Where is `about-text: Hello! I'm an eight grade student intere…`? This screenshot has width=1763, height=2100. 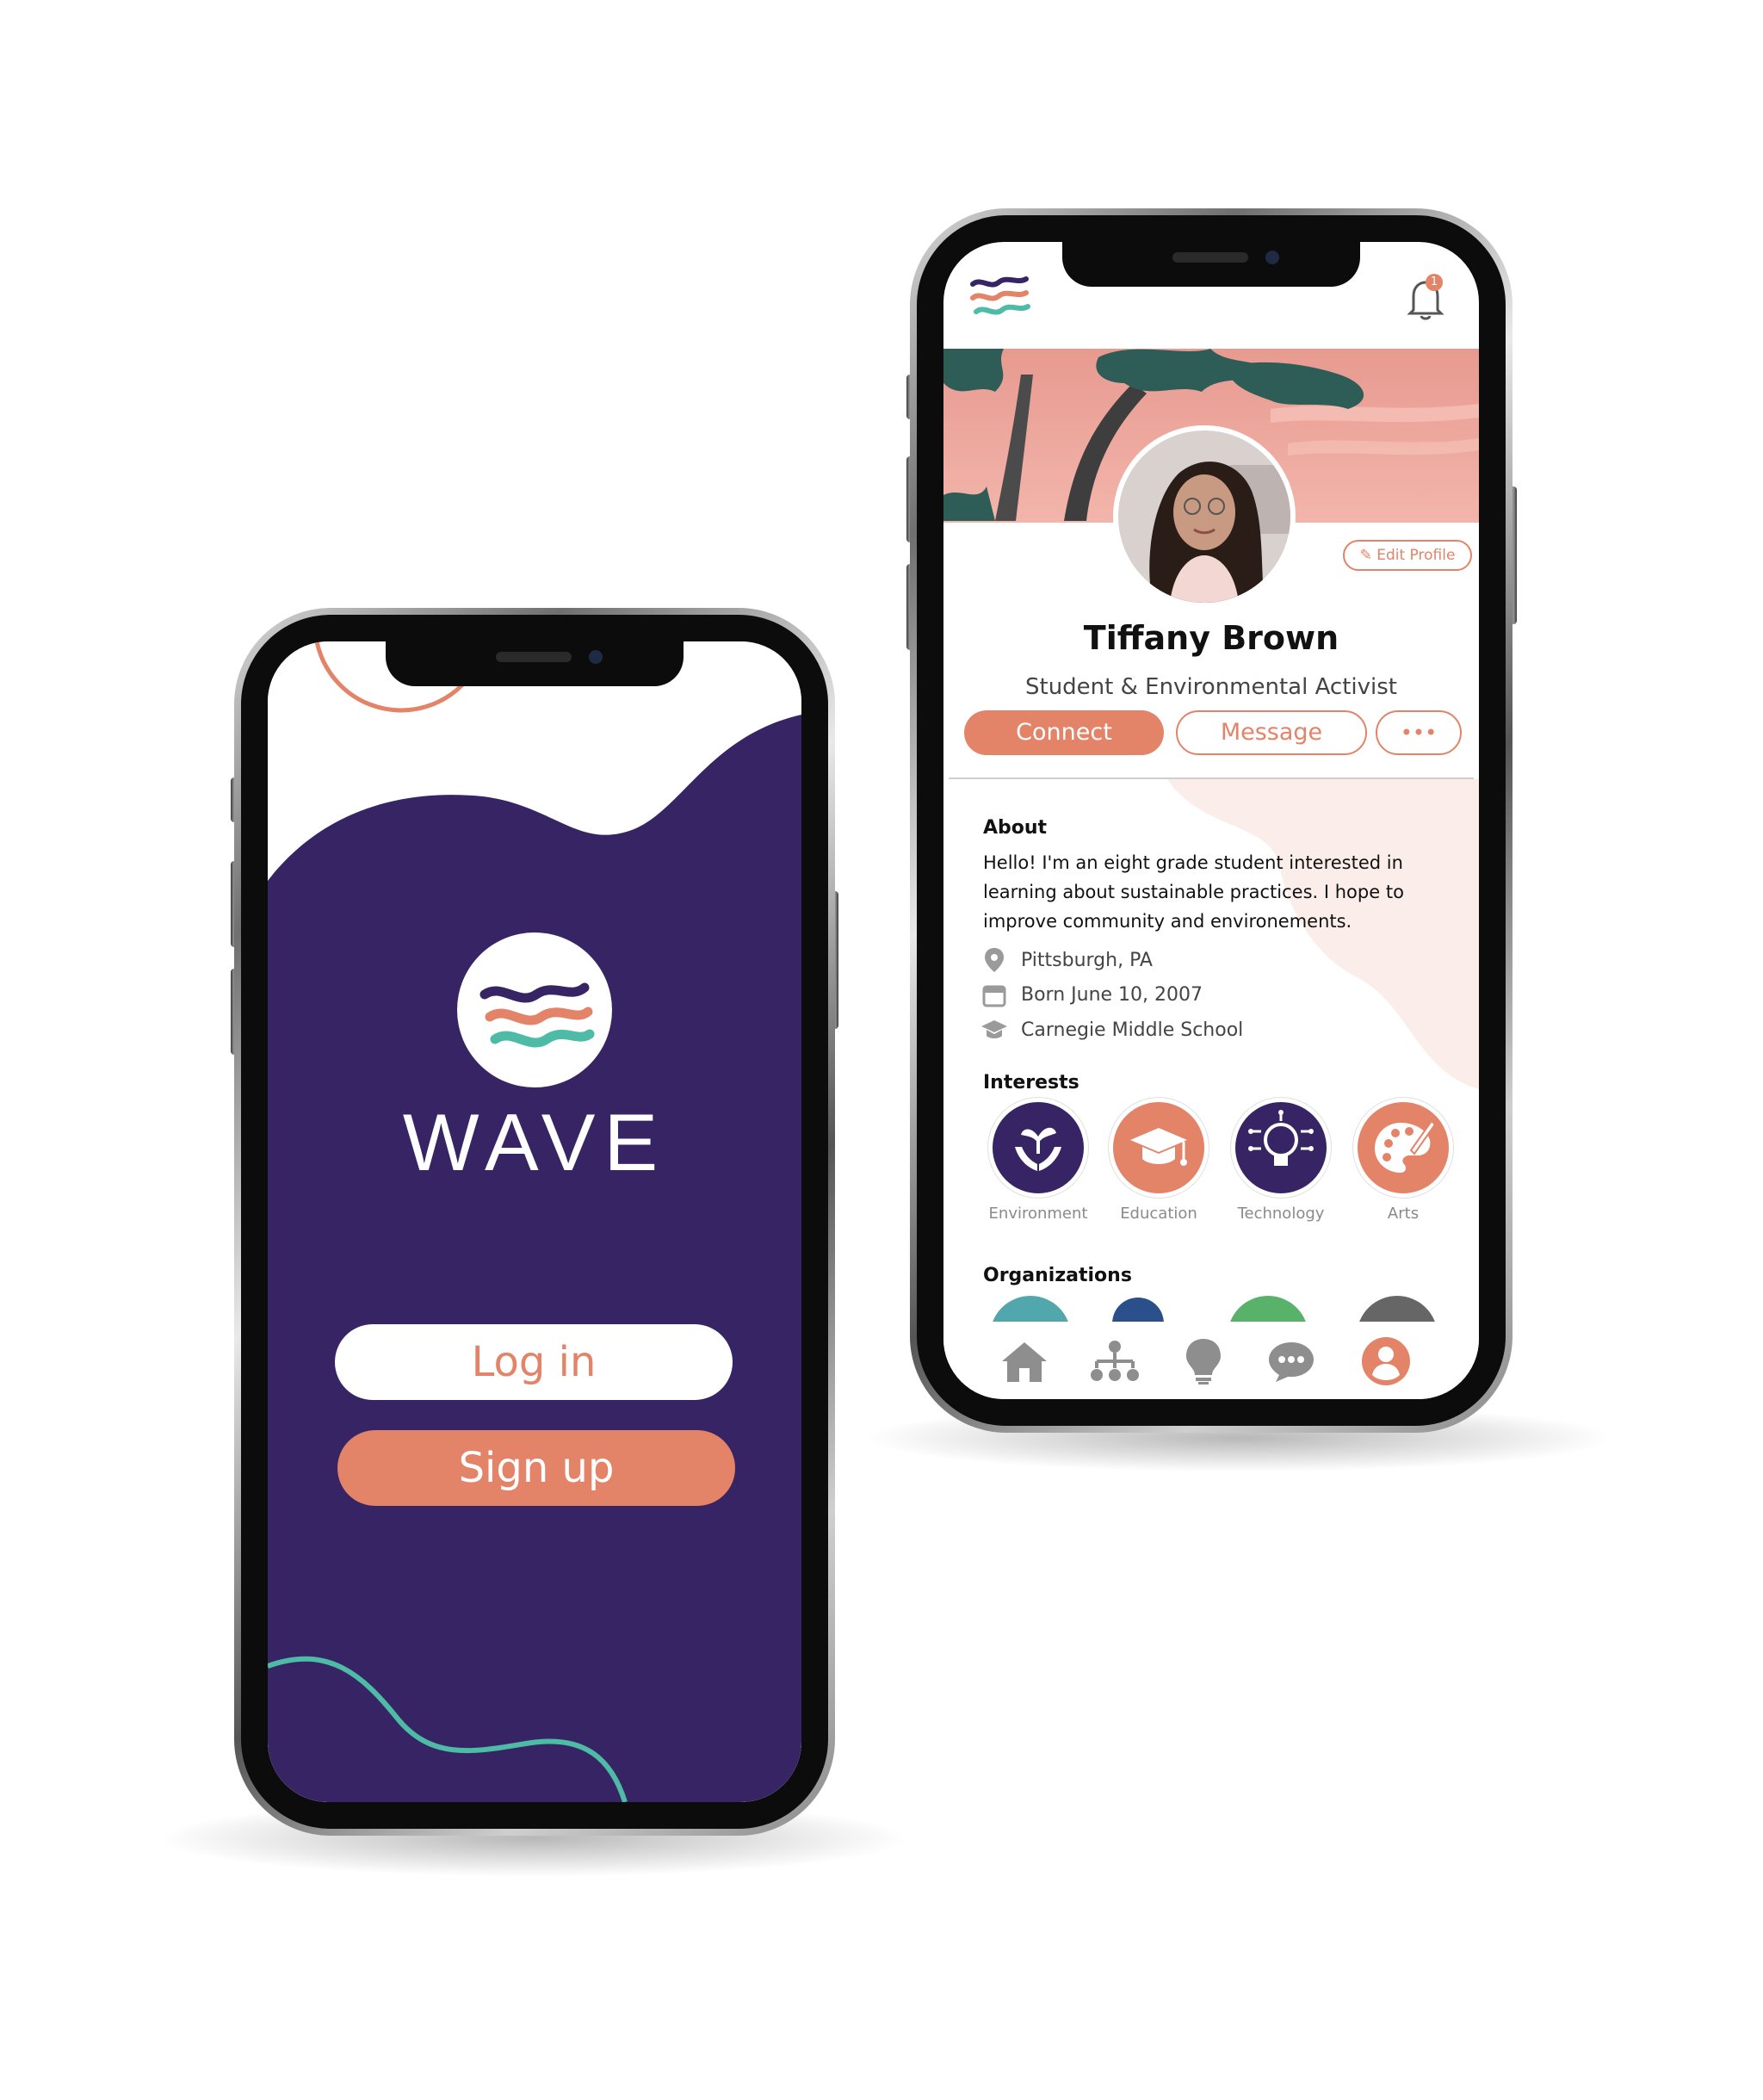
about-text: Hello! I'm an eight grade student intere… is located at coordinates (1193, 892).